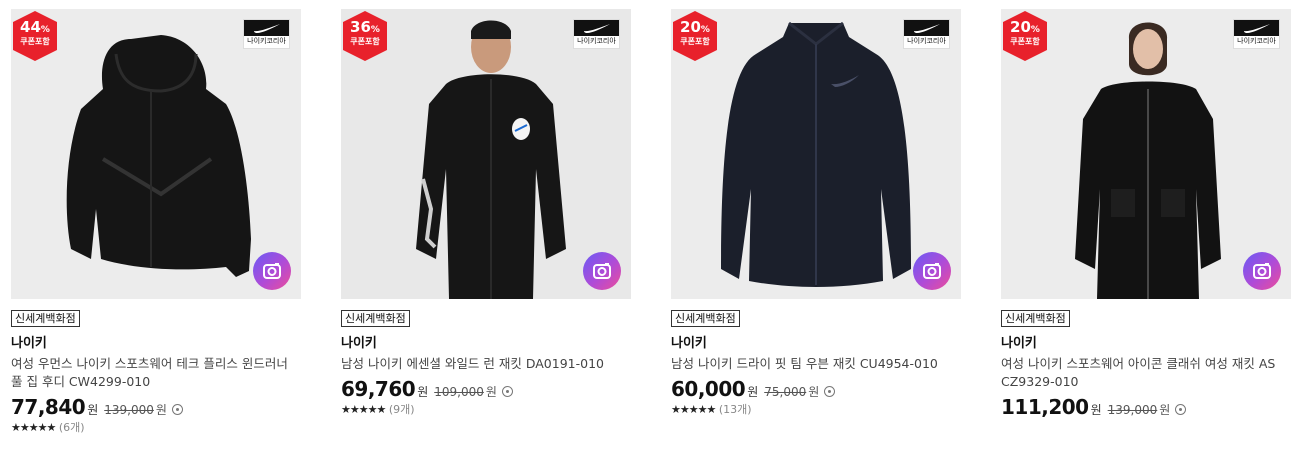 The height and width of the screenshot is (456, 1295). I want to click on product-name: 남성 나이키 드라이 핏 팀 우븐 재킷 CU4954-010, so click(816, 364).